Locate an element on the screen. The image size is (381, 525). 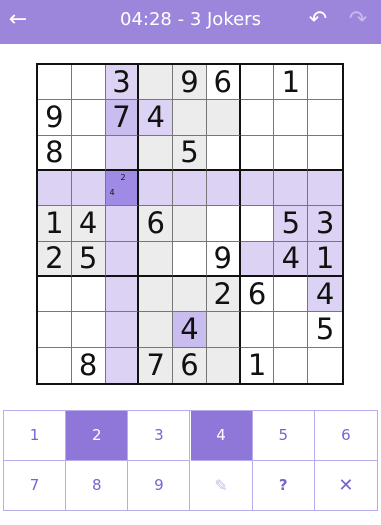
redo-icon: ↷ is located at coordinates (358, 20).